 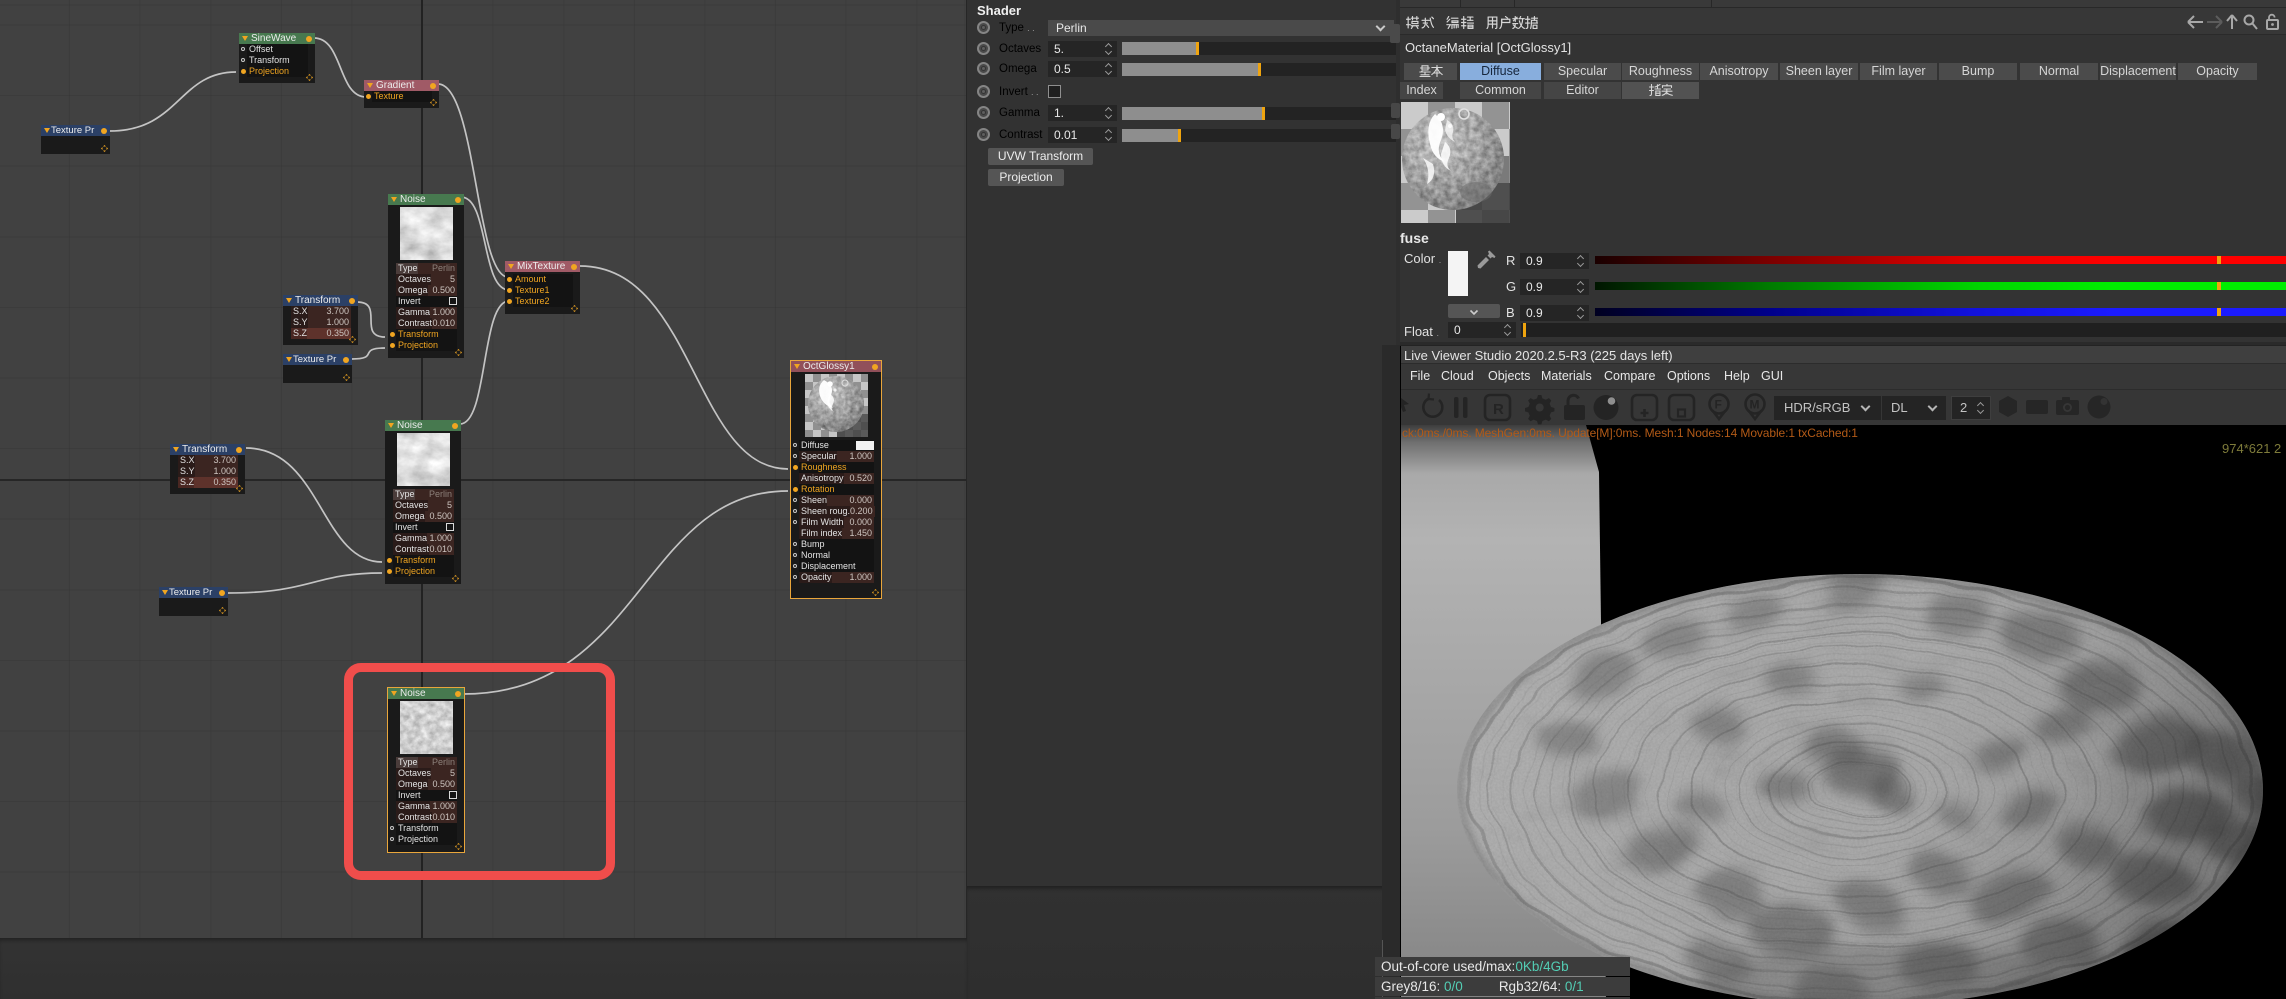 I want to click on svg-text: R, so click(x=1498, y=409).